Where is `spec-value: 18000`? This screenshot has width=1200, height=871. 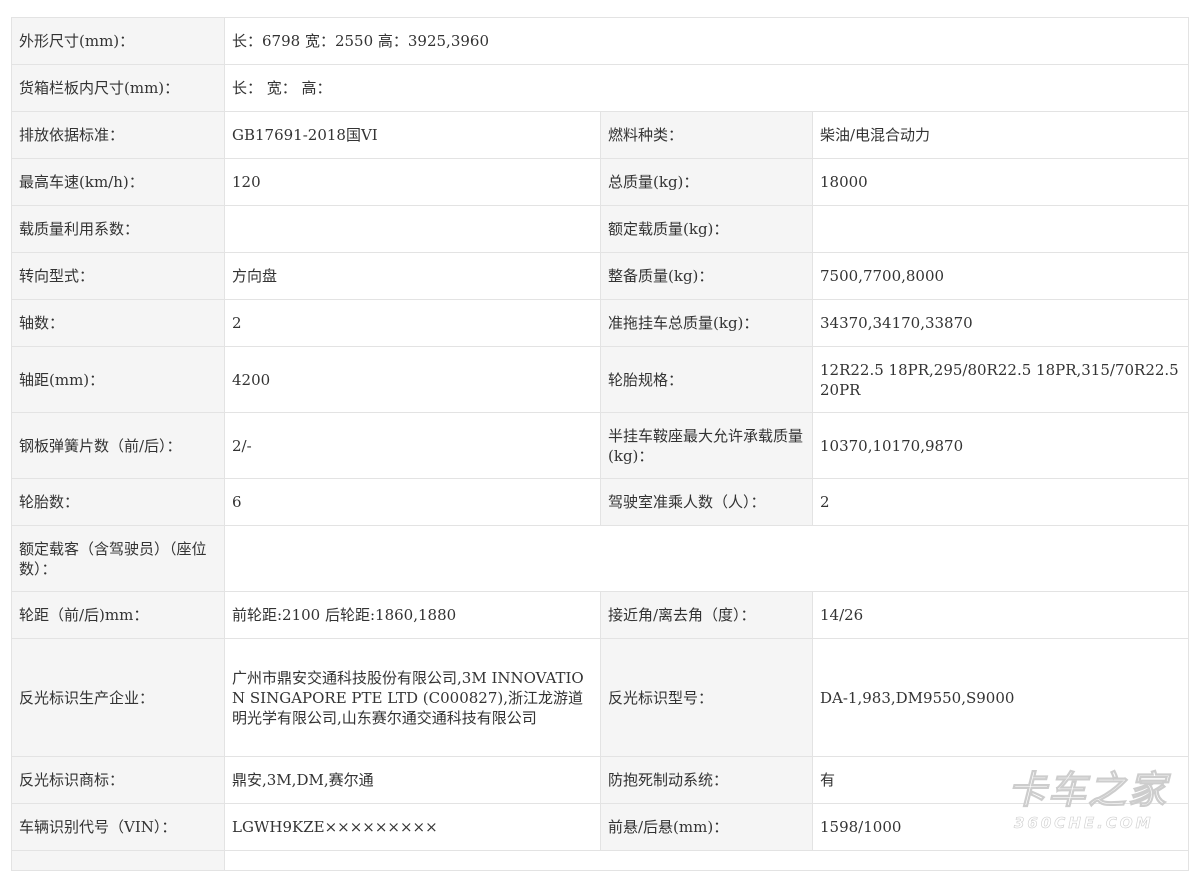 spec-value: 18000 is located at coordinates (1000, 182).